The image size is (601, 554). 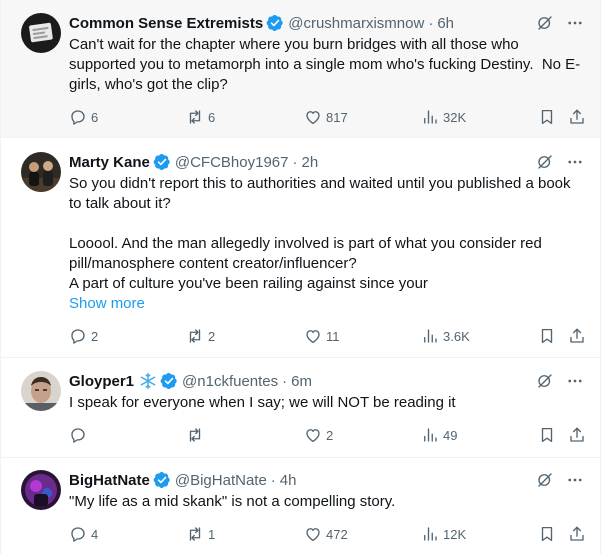 I want to click on tweet-header: BigHatNate @BigHatNate · 4h, so click(x=326, y=480).